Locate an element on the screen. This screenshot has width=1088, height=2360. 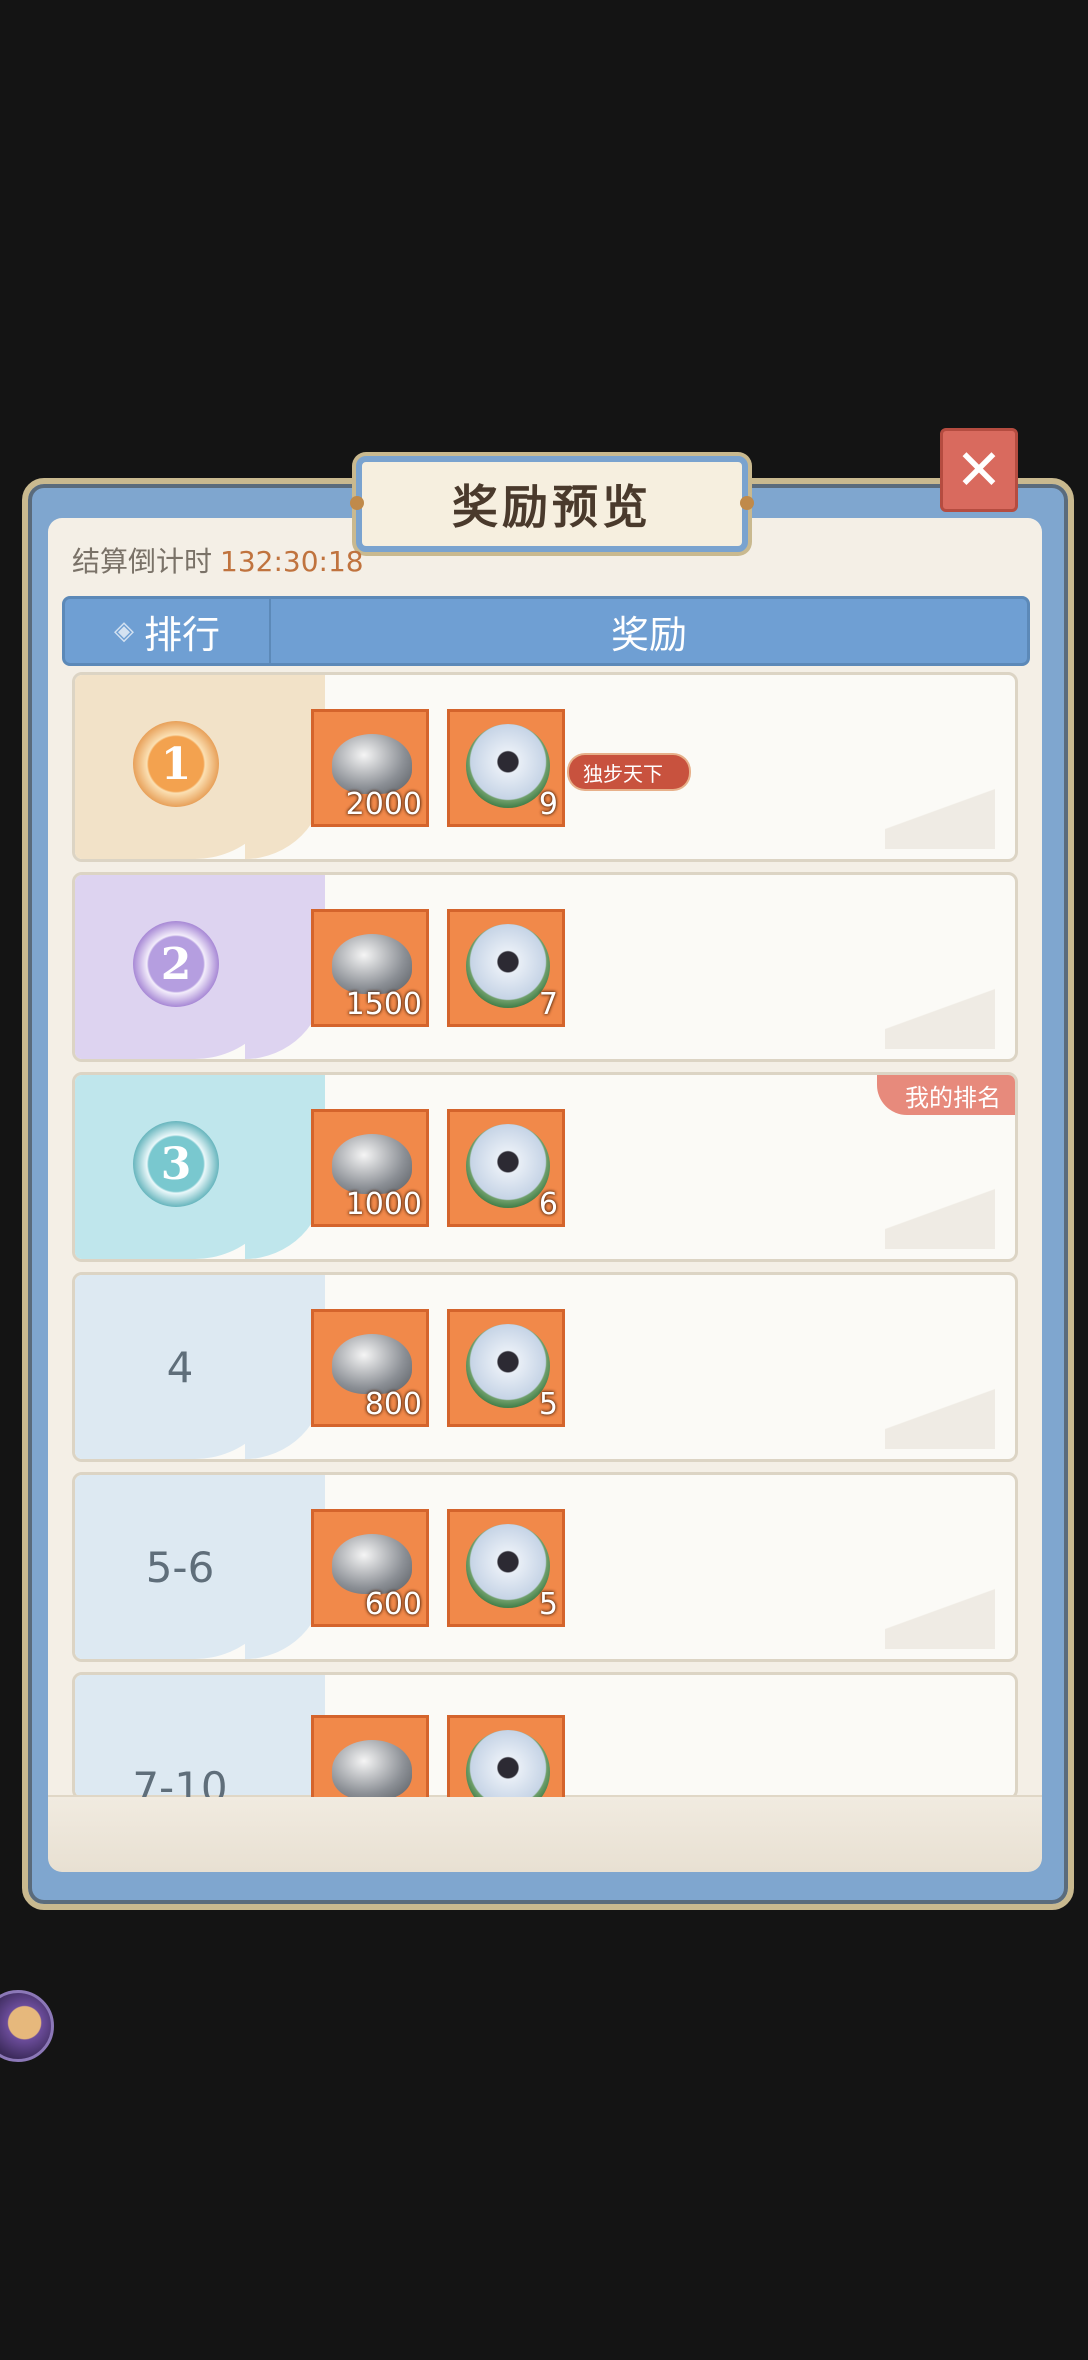
title-badge: 独步天下 is located at coordinates (629, 772).